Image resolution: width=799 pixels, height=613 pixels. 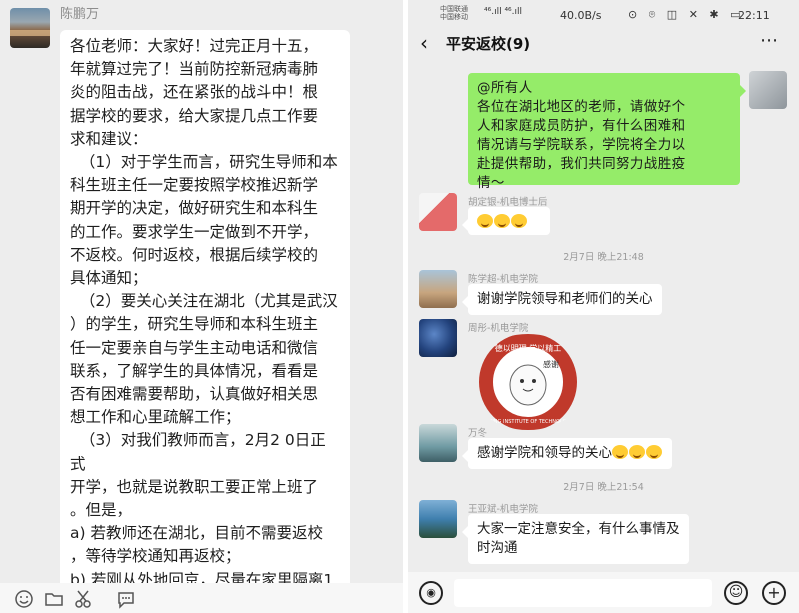 I want to click on chat-icon, so click(x=126, y=599).